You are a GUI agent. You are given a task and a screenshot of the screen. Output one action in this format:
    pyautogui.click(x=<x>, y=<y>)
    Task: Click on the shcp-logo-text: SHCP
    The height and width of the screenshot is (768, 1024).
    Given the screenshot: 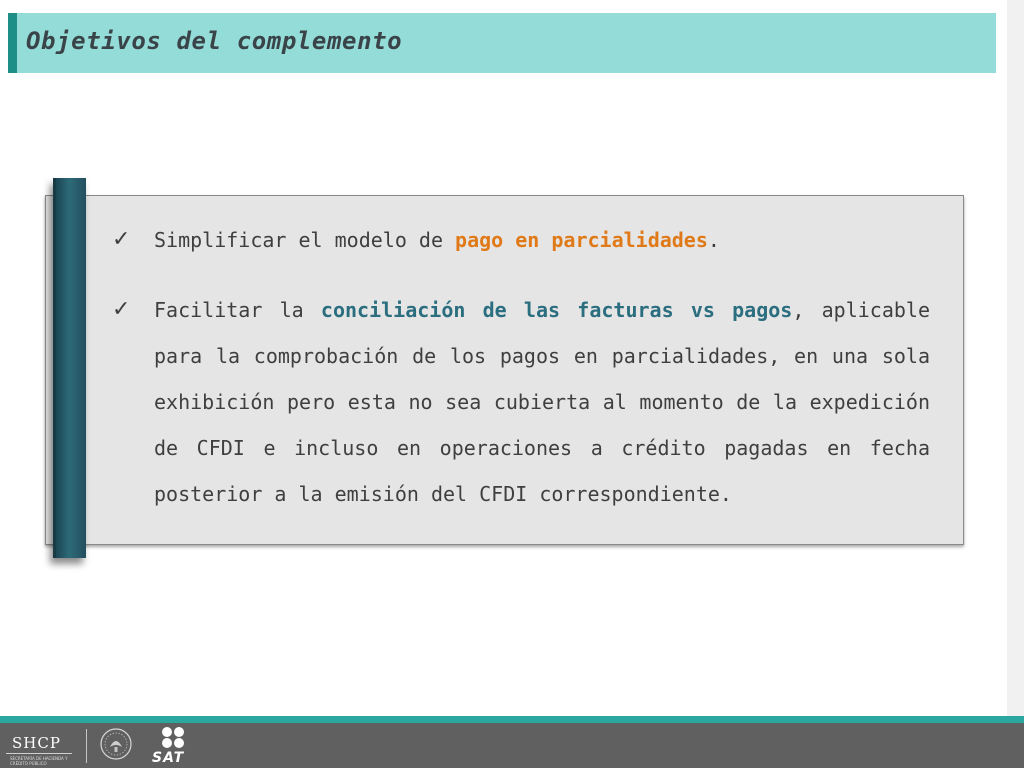 What is the action you would take?
    pyautogui.click(x=36, y=743)
    